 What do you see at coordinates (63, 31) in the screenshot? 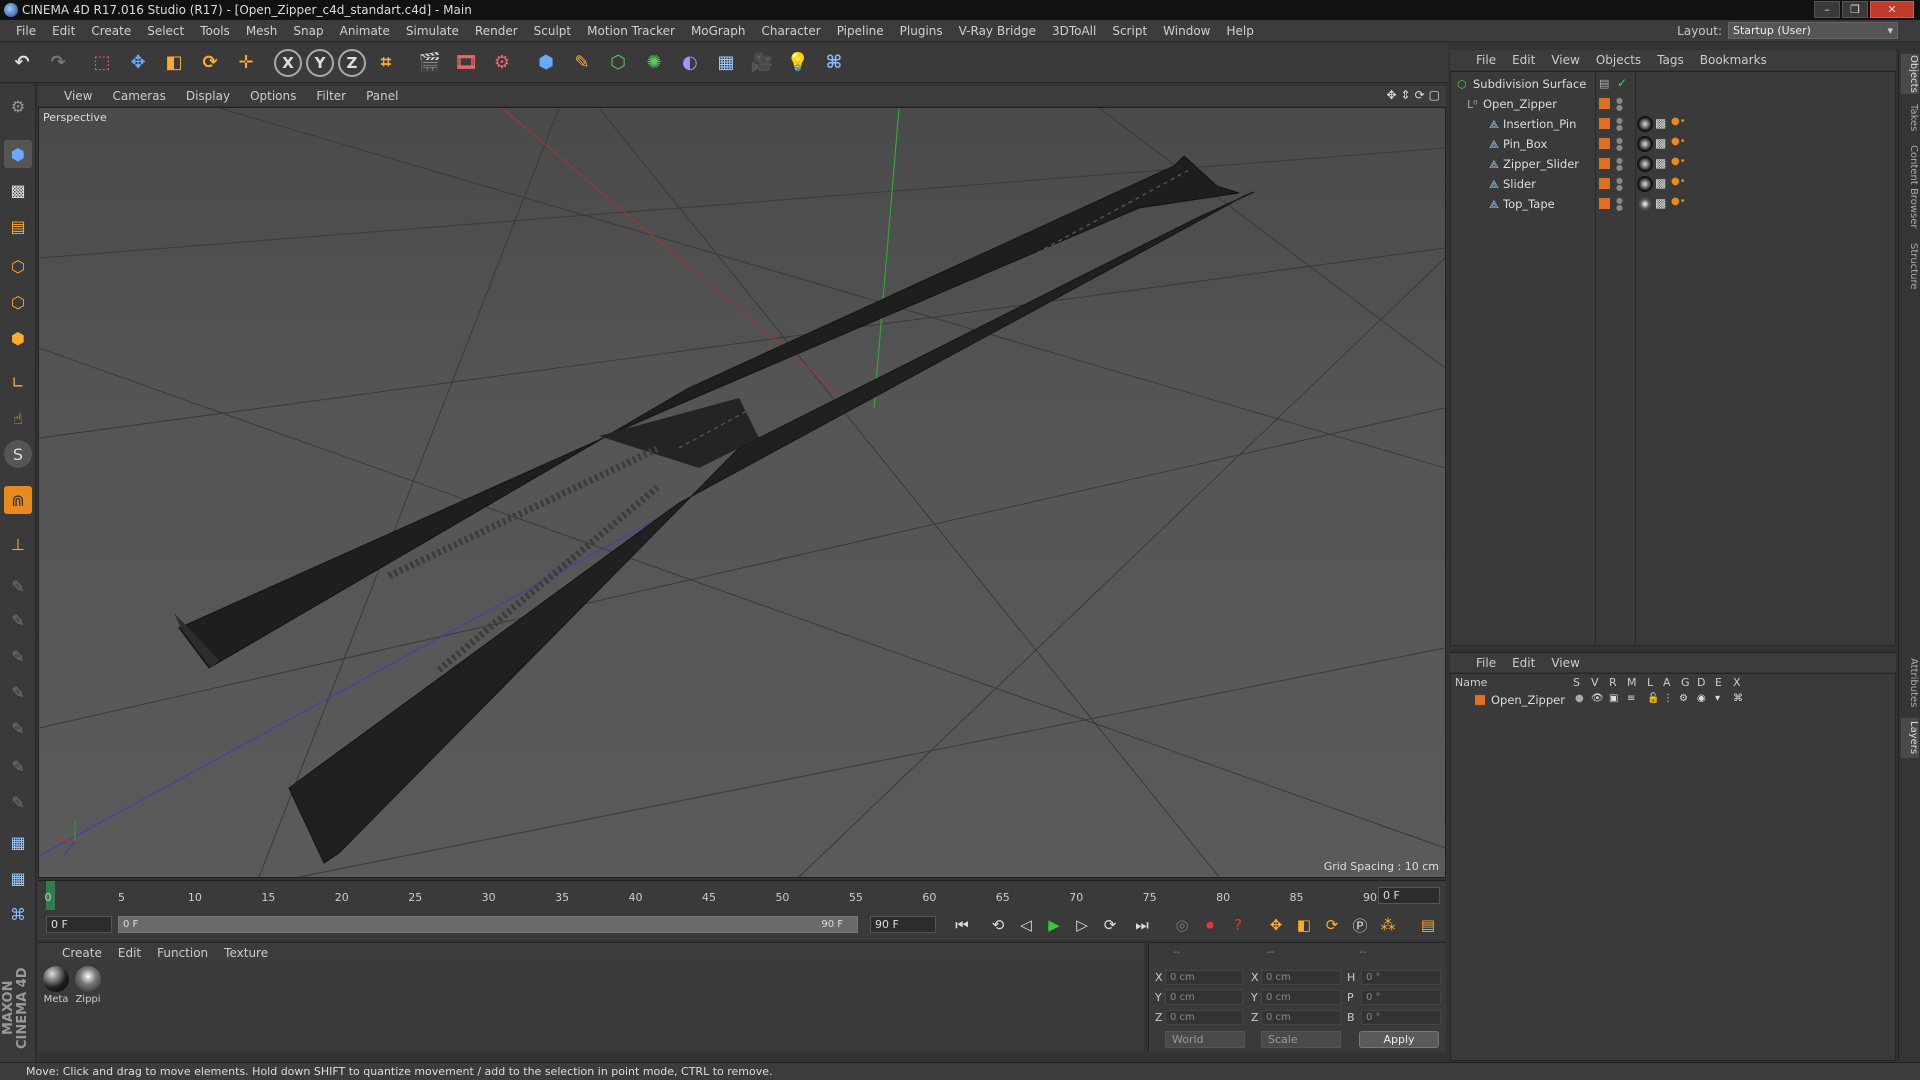
I see `menu-edit: Edit` at bounding box center [63, 31].